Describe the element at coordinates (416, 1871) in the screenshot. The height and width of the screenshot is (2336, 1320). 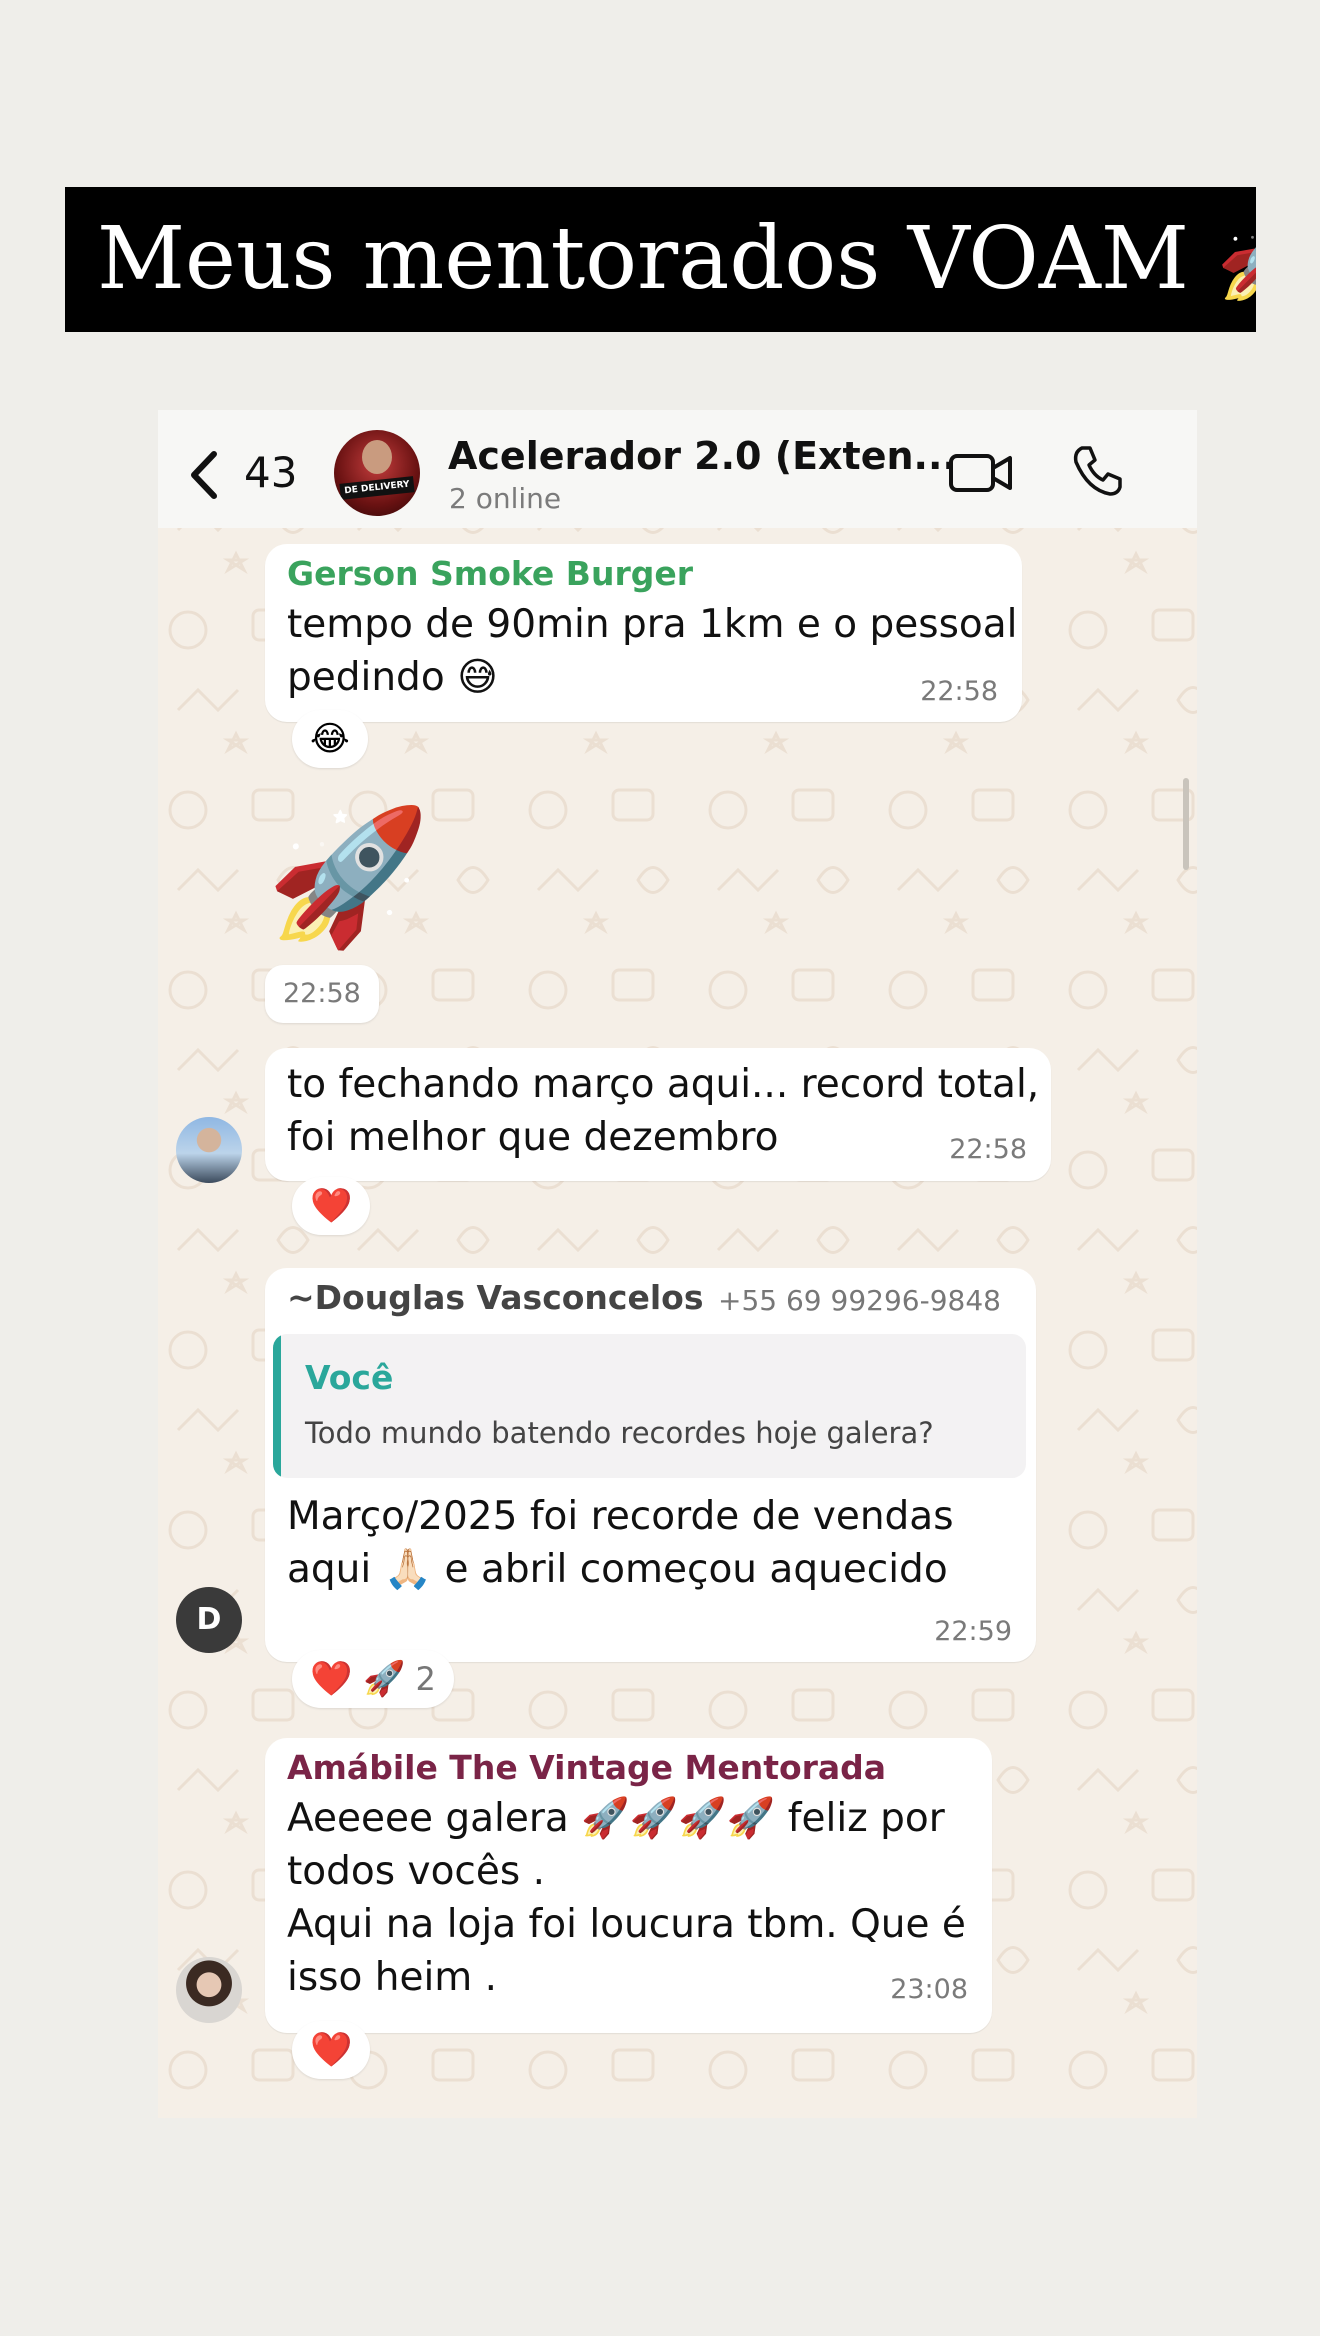
I see `message-line: todos vocês .` at that location.